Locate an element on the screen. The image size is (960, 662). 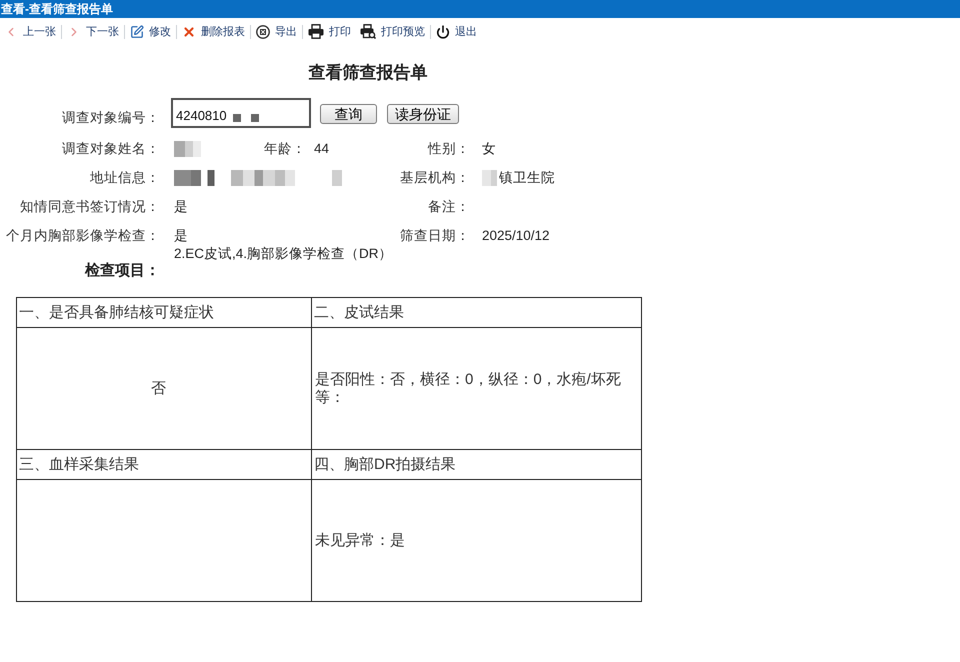
field-value: 2025/10/12 is located at coordinates (516, 236).